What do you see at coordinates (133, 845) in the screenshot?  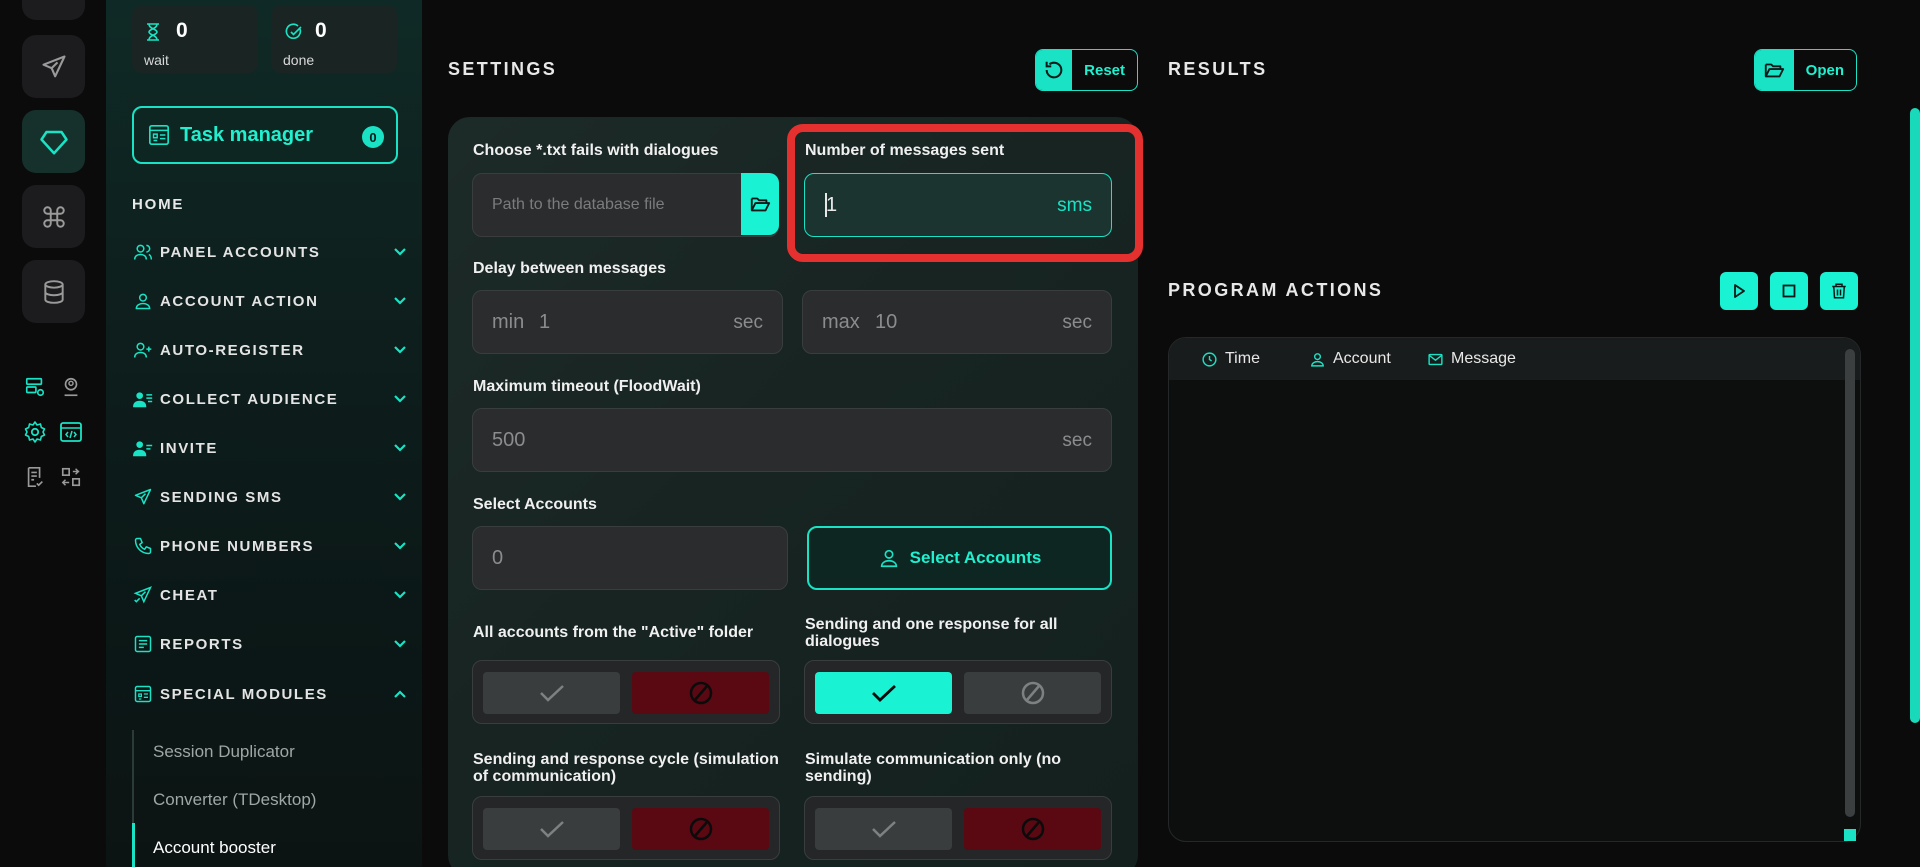 I see `submenu-active-indicator` at bounding box center [133, 845].